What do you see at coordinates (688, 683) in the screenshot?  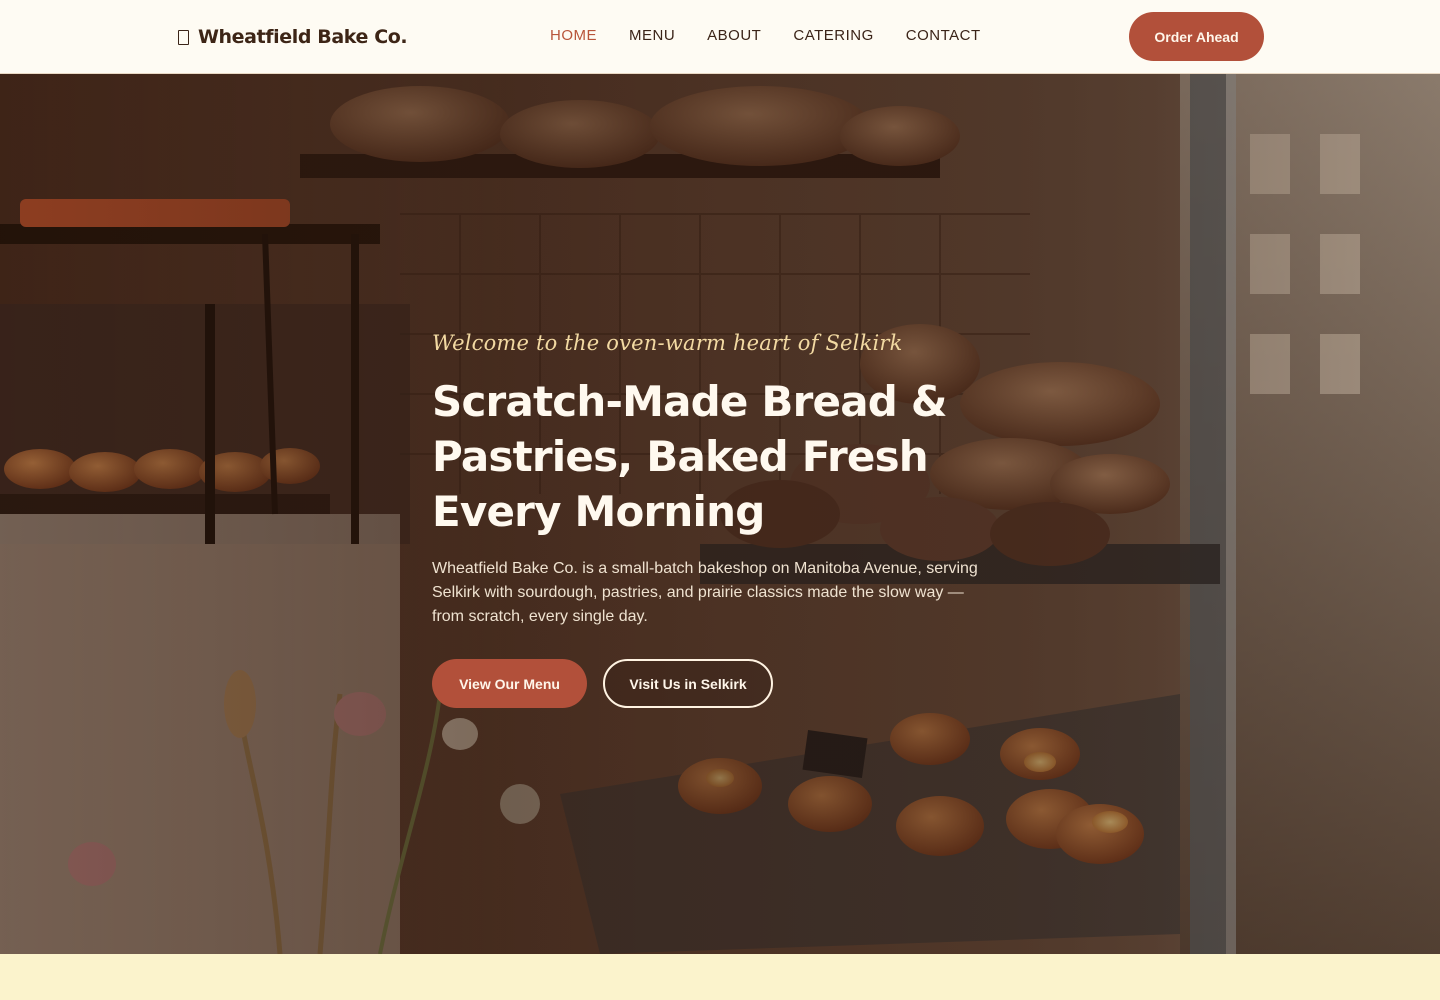 I see `visit-us-button: Visit Us in Selkirk` at bounding box center [688, 683].